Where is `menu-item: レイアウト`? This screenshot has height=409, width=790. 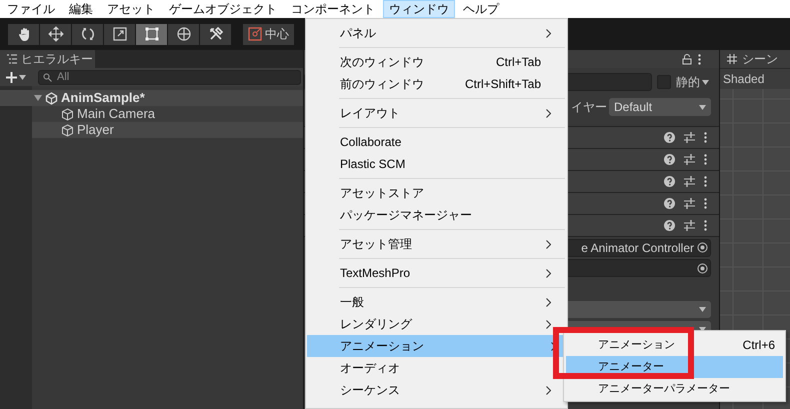
menu-item: レイアウト is located at coordinates (430, 113).